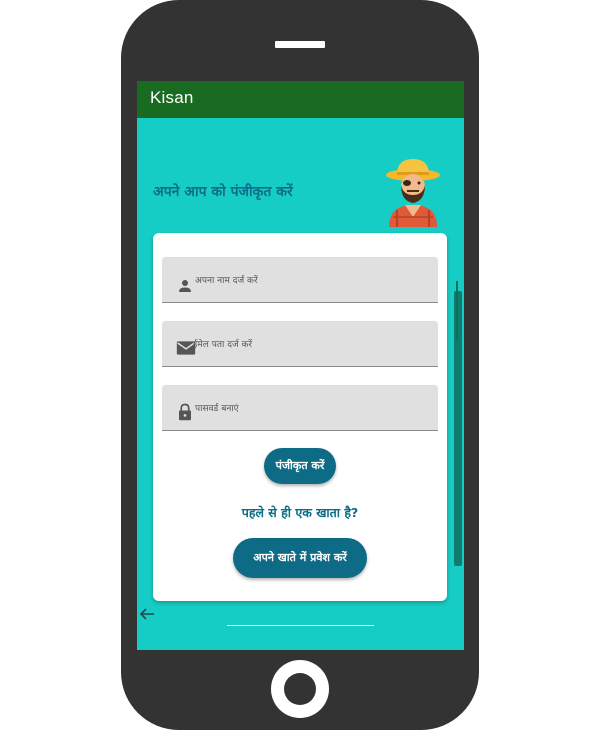 The image size is (600, 730). What do you see at coordinates (300, 44) in the screenshot?
I see `phone-speaker` at bounding box center [300, 44].